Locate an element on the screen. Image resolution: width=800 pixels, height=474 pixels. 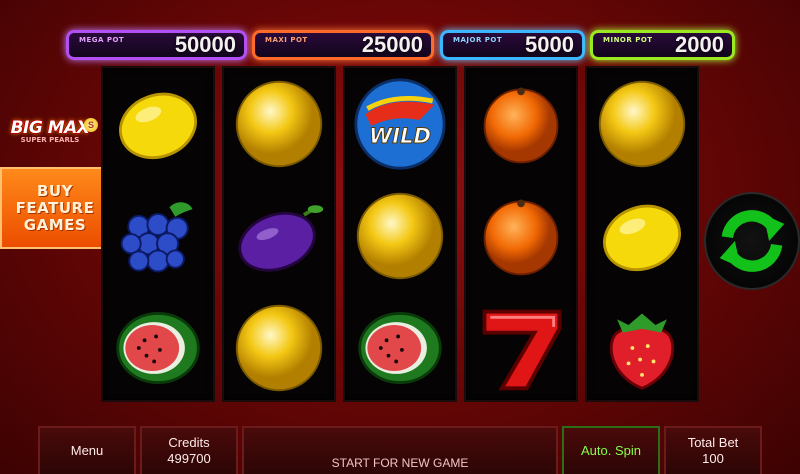
jackpot-minor: MINOR POT 2000 is located at coordinates (662, 45).